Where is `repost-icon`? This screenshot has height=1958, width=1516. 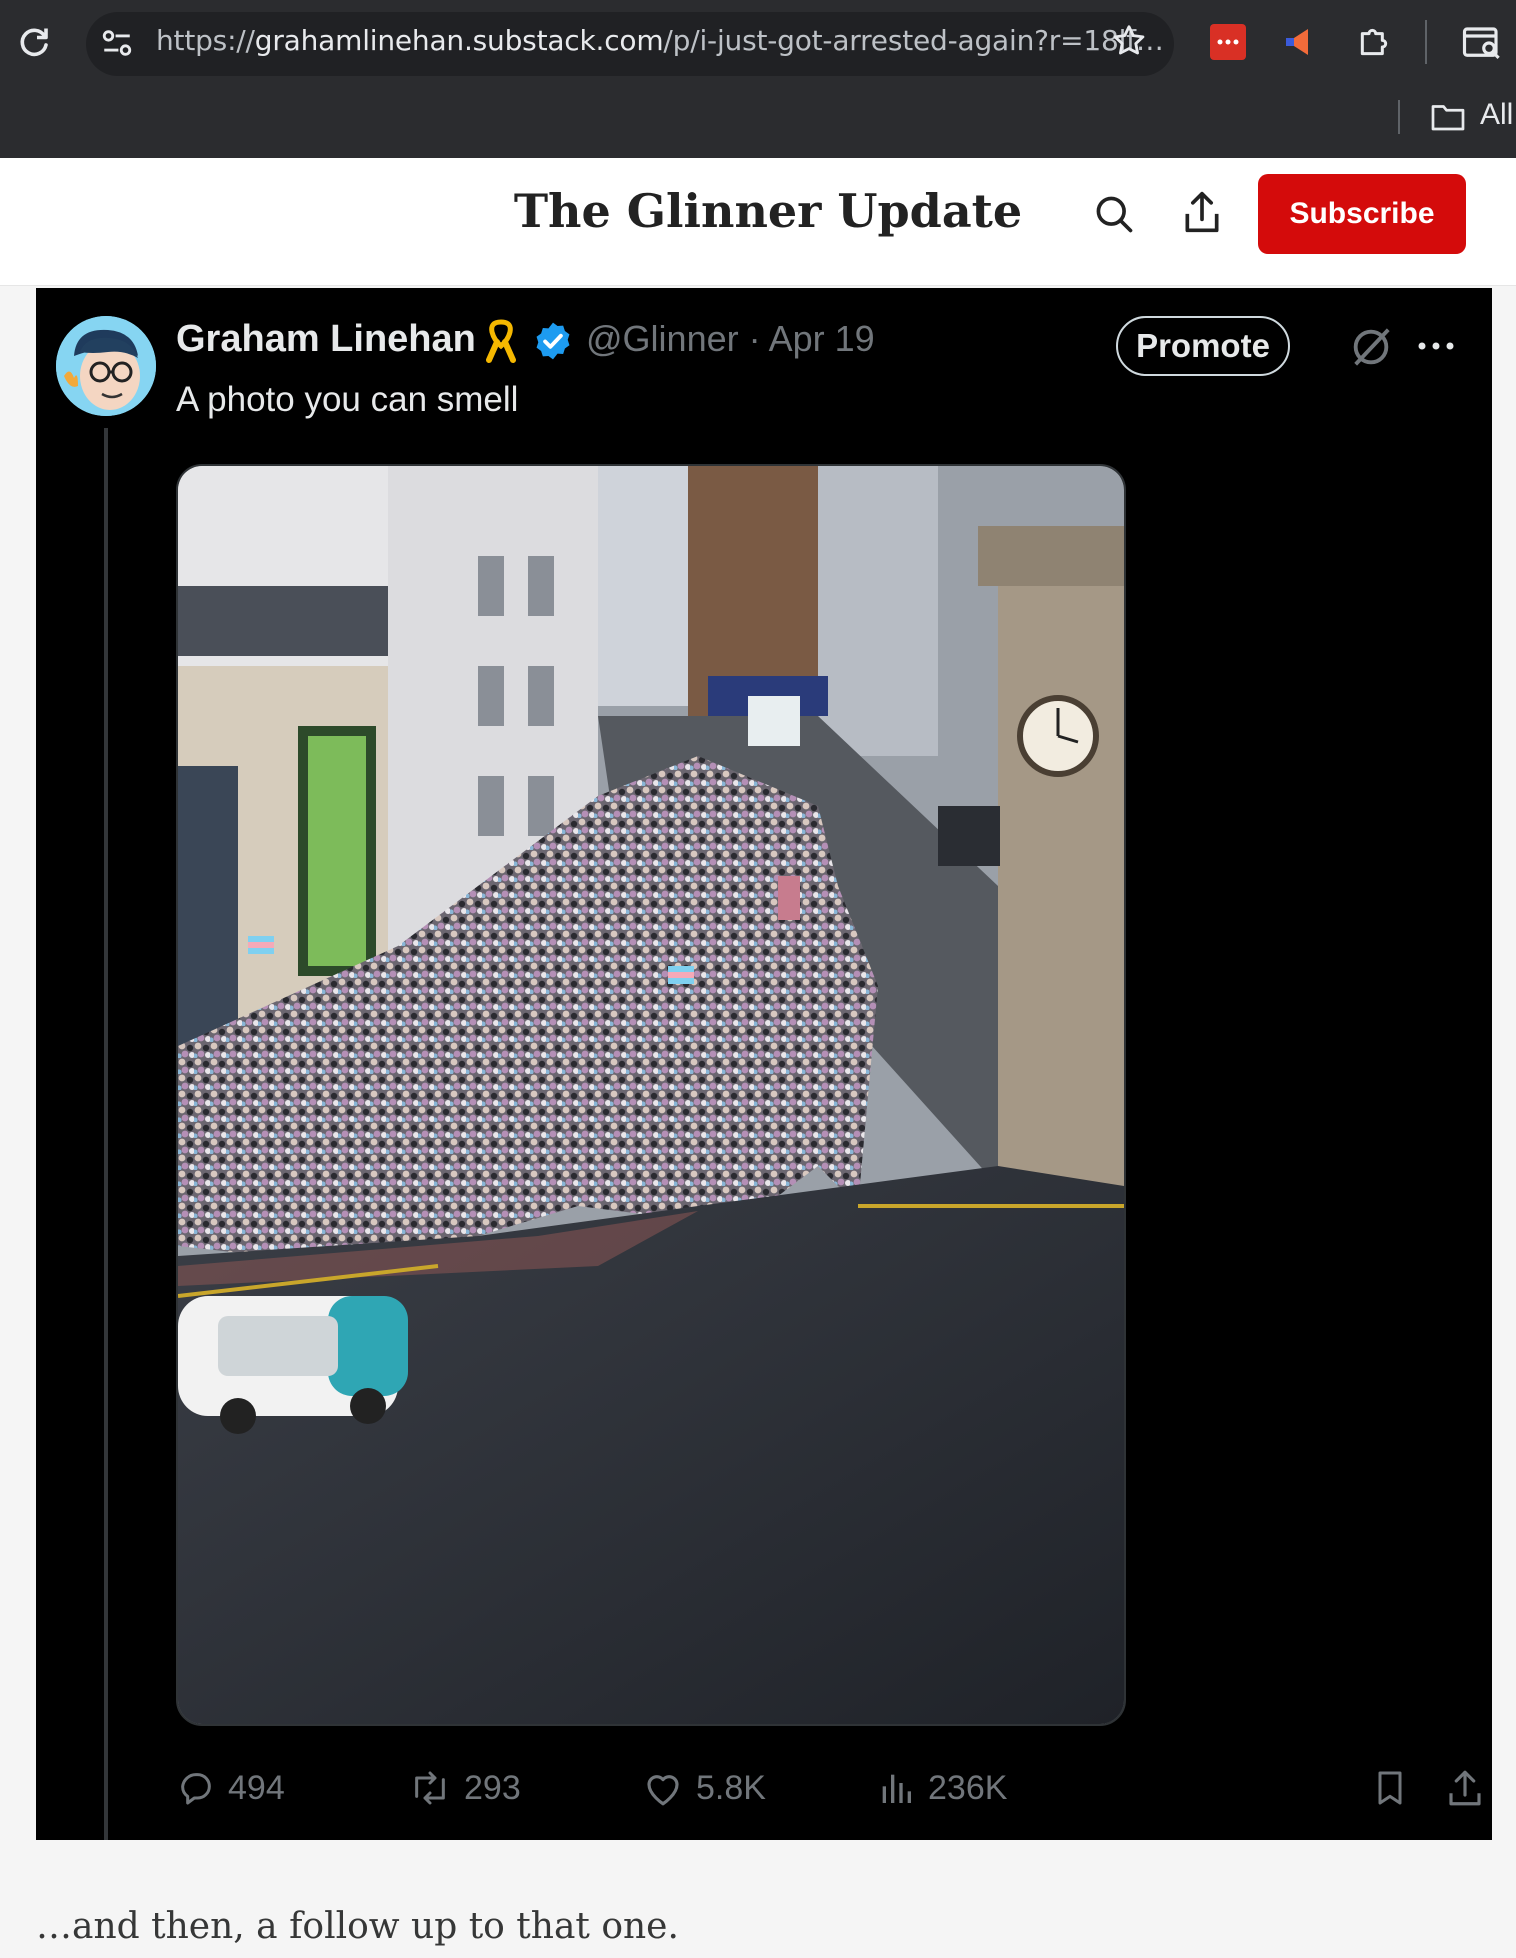
repost-icon is located at coordinates (430, 1788).